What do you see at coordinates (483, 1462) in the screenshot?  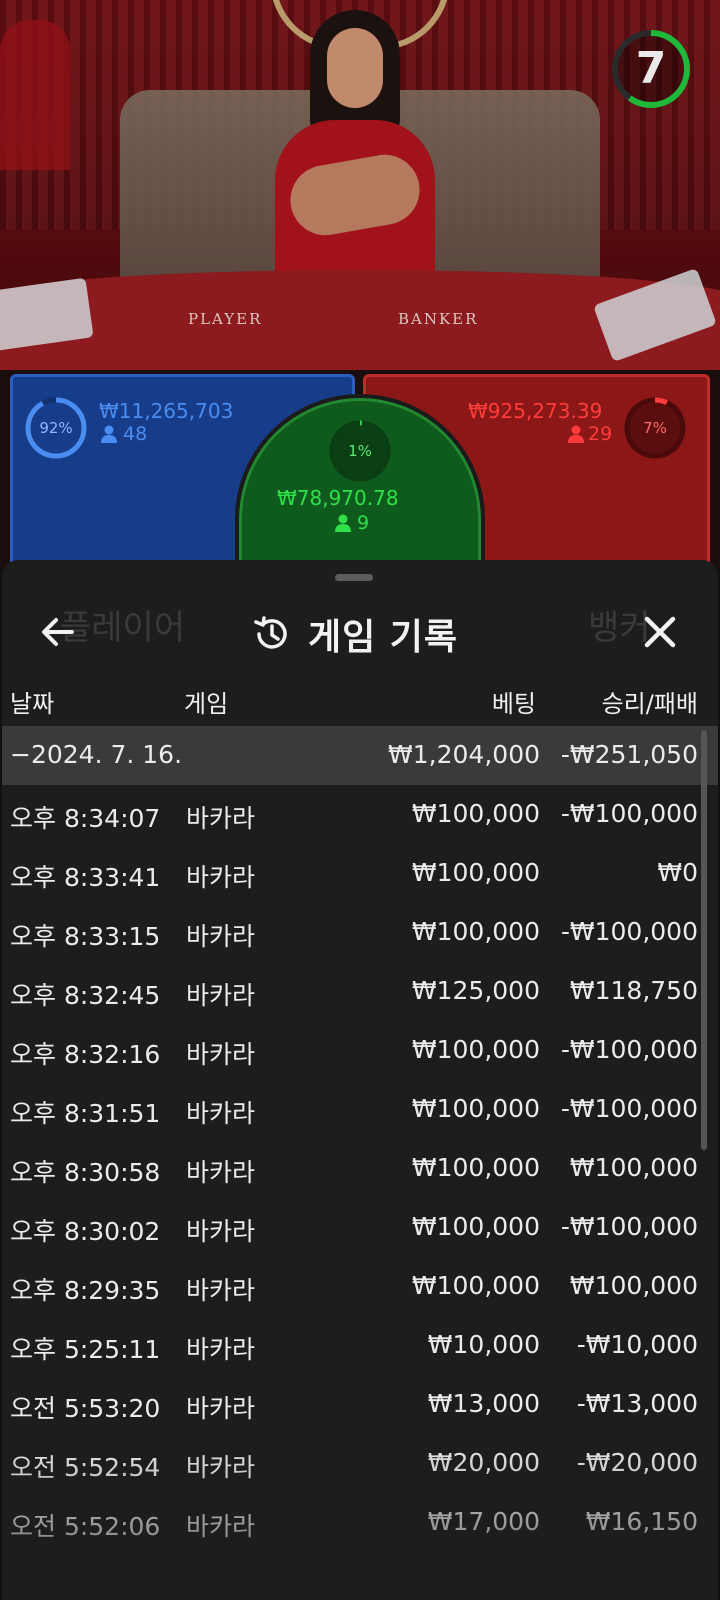 I see `row-bet: ₩20,000` at bounding box center [483, 1462].